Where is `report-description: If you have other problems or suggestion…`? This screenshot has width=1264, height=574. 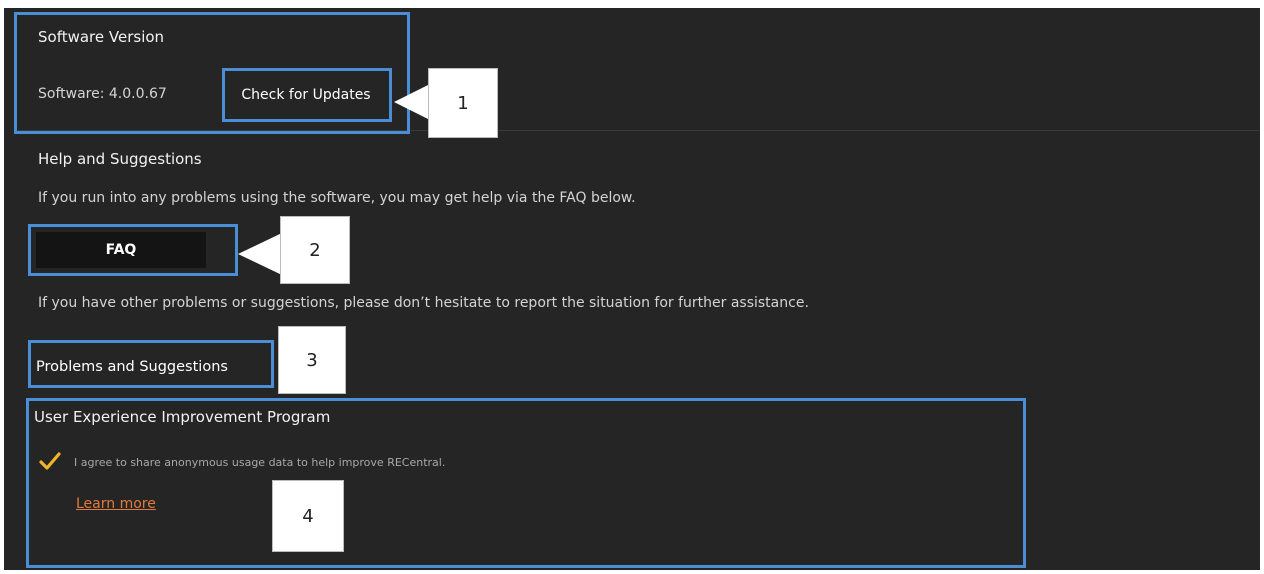 report-description: If you have other problems or suggestion… is located at coordinates (423, 303).